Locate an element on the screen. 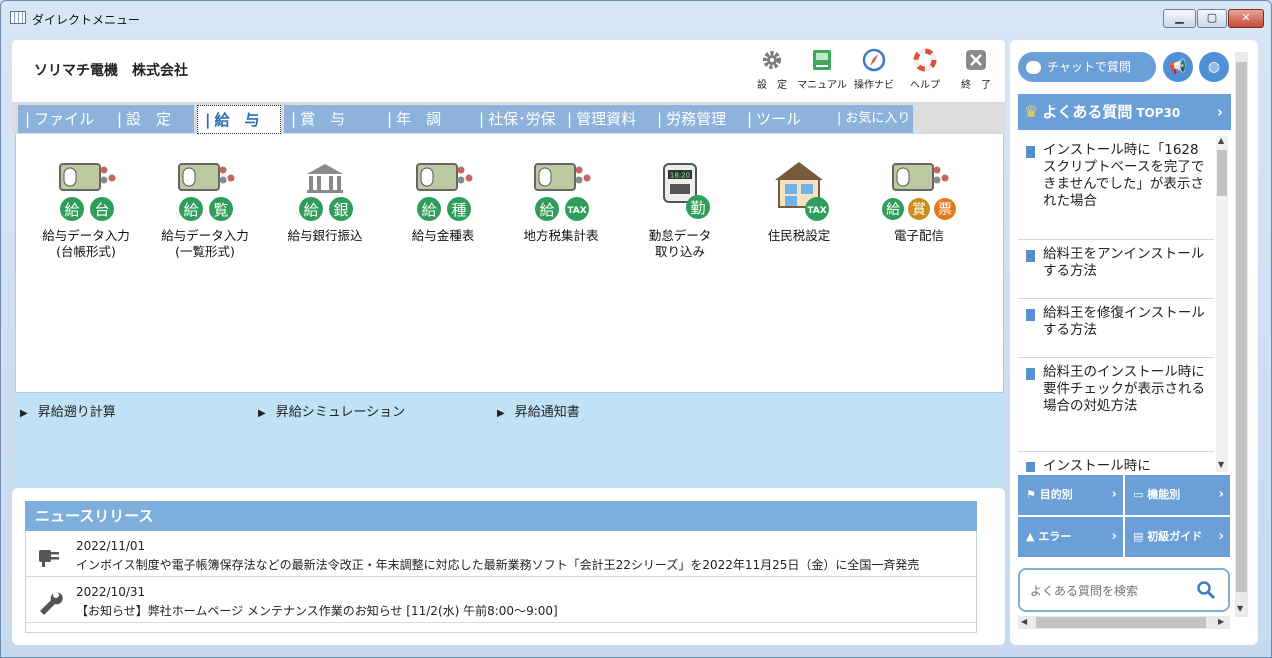 This screenshot has width=1272, height=658. badge-text: 種 is located at coordinates (458, 210).